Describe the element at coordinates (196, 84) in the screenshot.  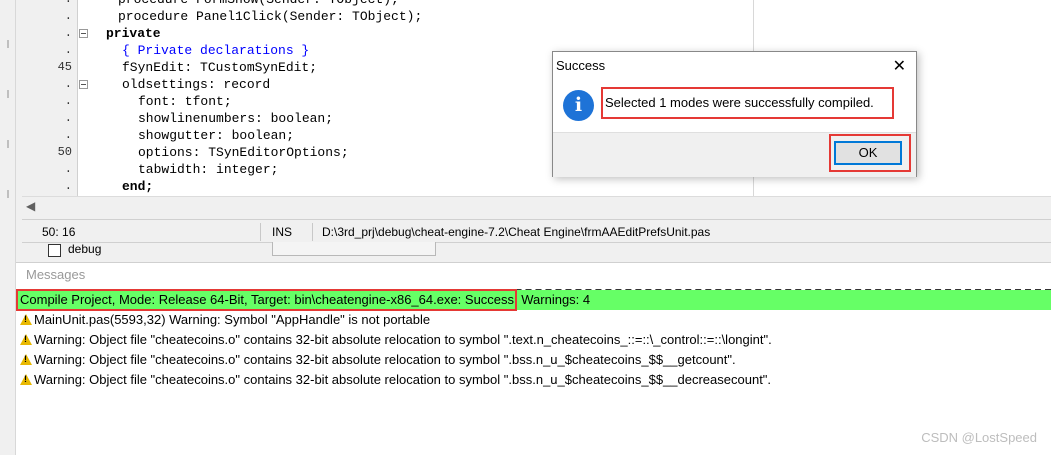
I see `code-text: oldsettings: record` at that location.